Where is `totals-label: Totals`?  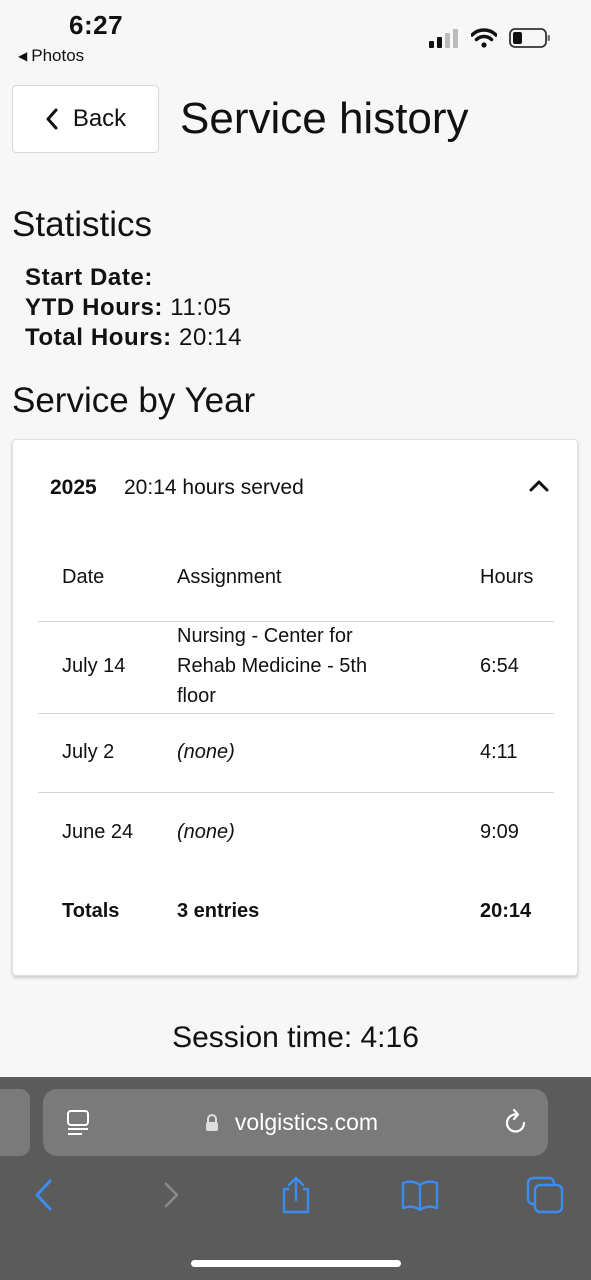
totals-label: Totals is located at coordinates (91, 911).